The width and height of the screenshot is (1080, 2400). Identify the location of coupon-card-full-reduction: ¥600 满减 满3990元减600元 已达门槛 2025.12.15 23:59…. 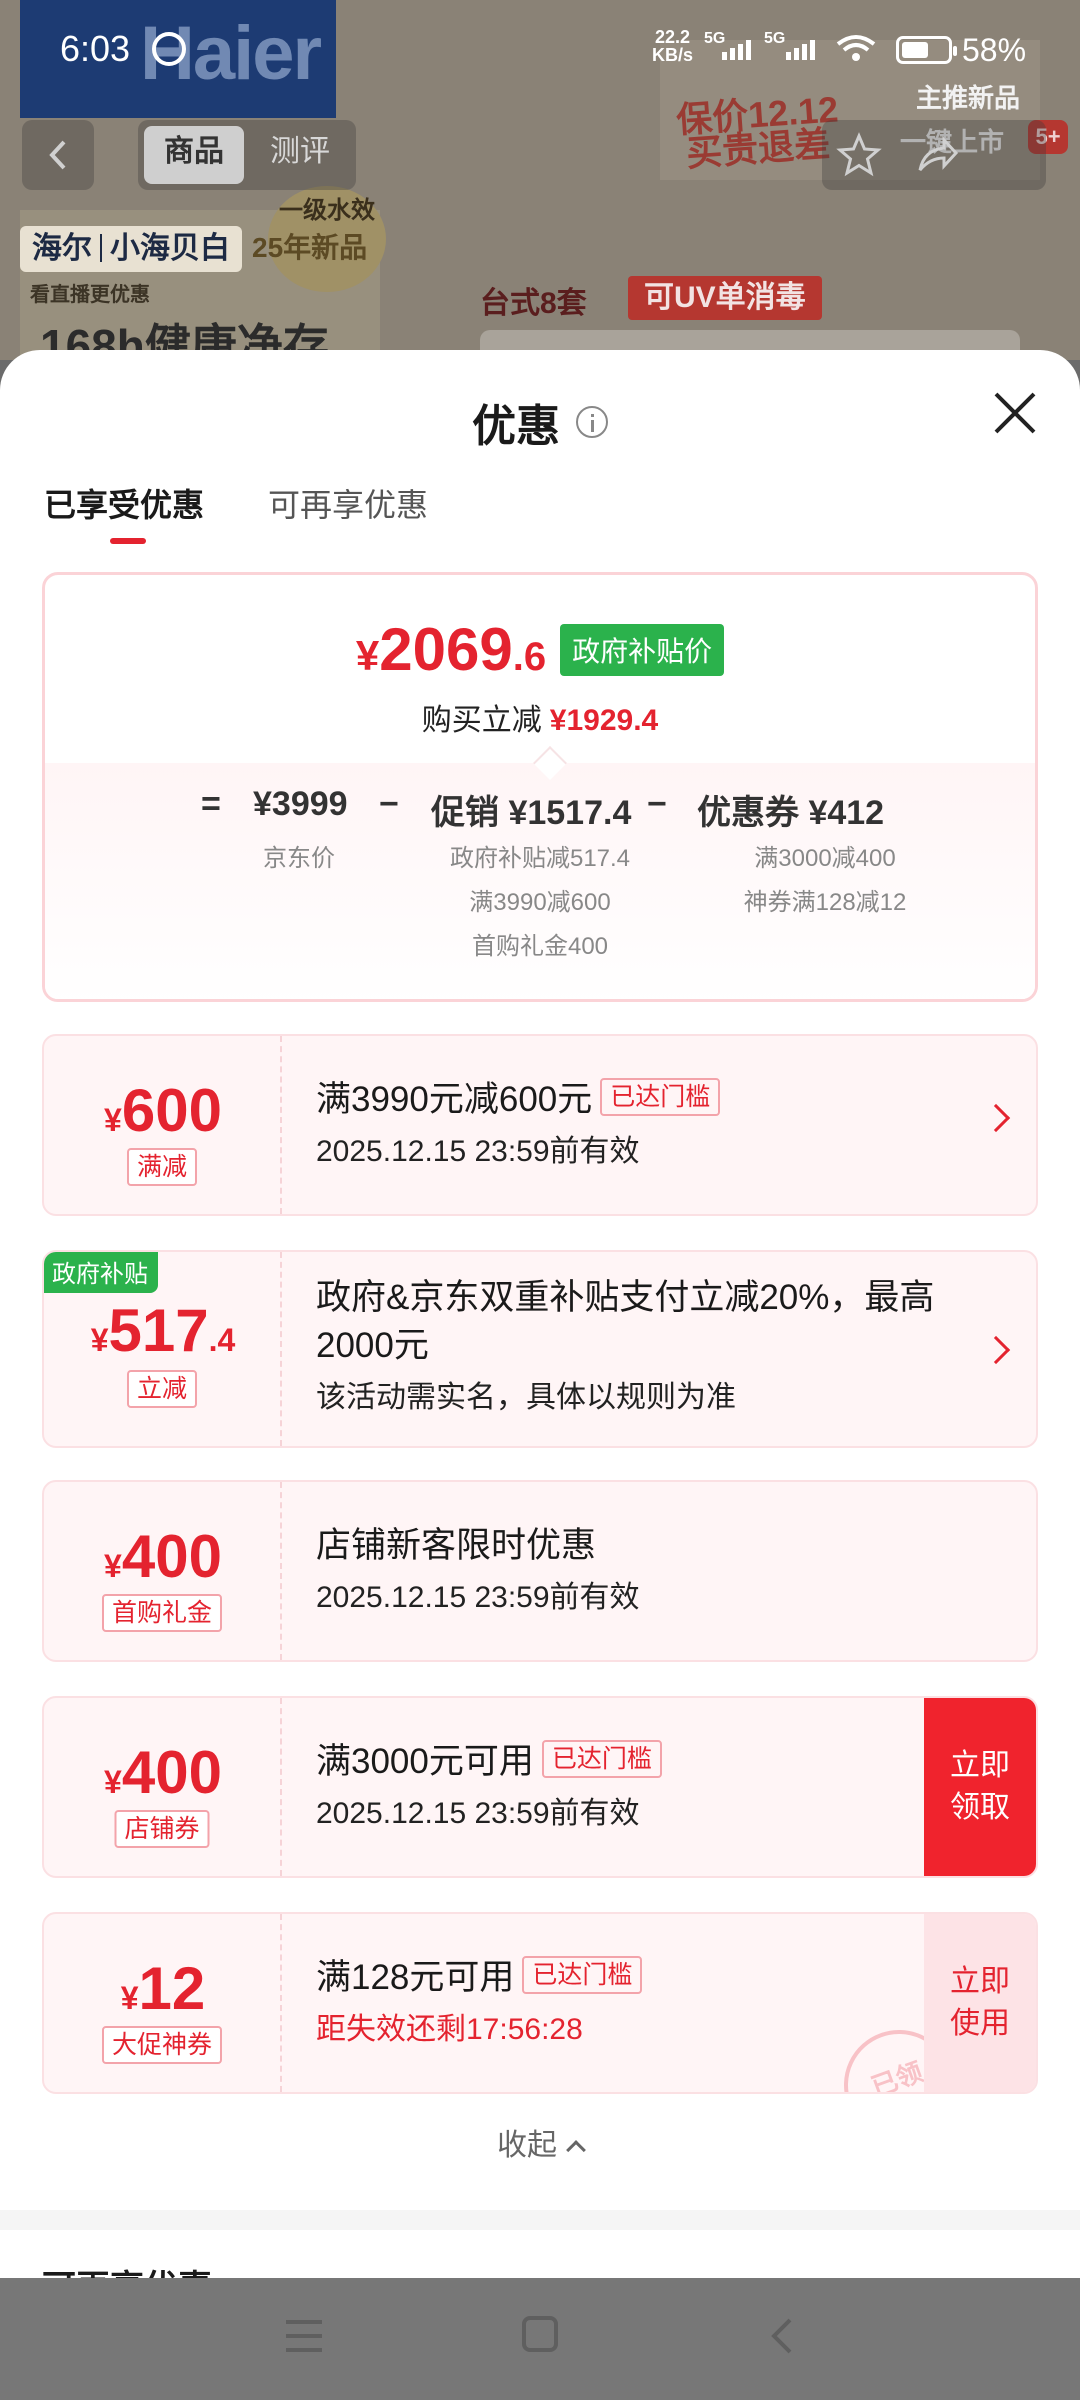
(540, 1125).